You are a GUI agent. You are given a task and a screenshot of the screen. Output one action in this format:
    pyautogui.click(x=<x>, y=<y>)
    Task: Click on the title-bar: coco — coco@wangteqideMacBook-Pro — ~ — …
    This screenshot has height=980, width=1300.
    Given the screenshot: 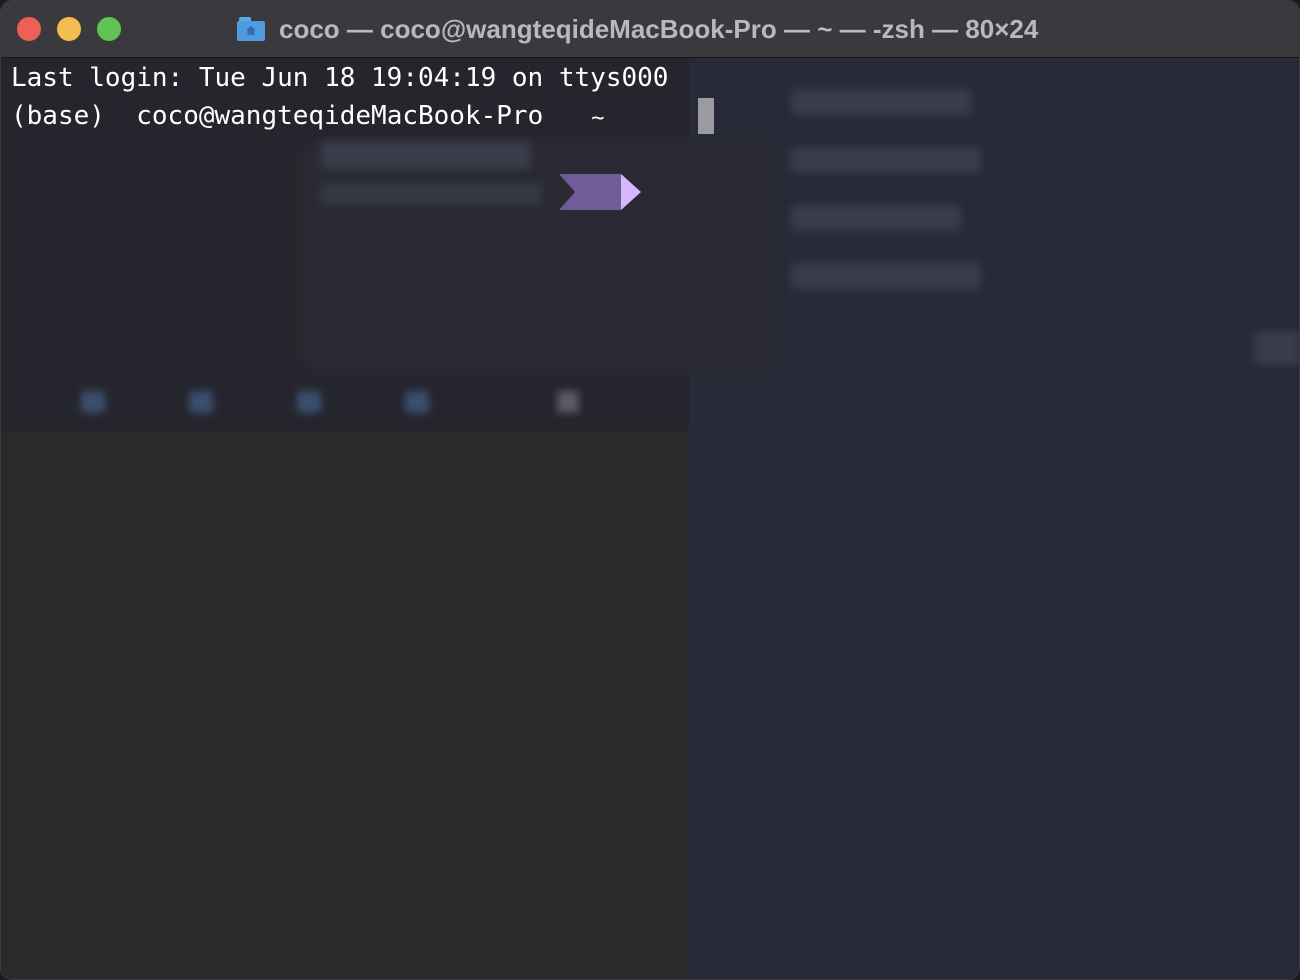 What is the action you would take?
    pyautogui.click(x=650, y=29)
    